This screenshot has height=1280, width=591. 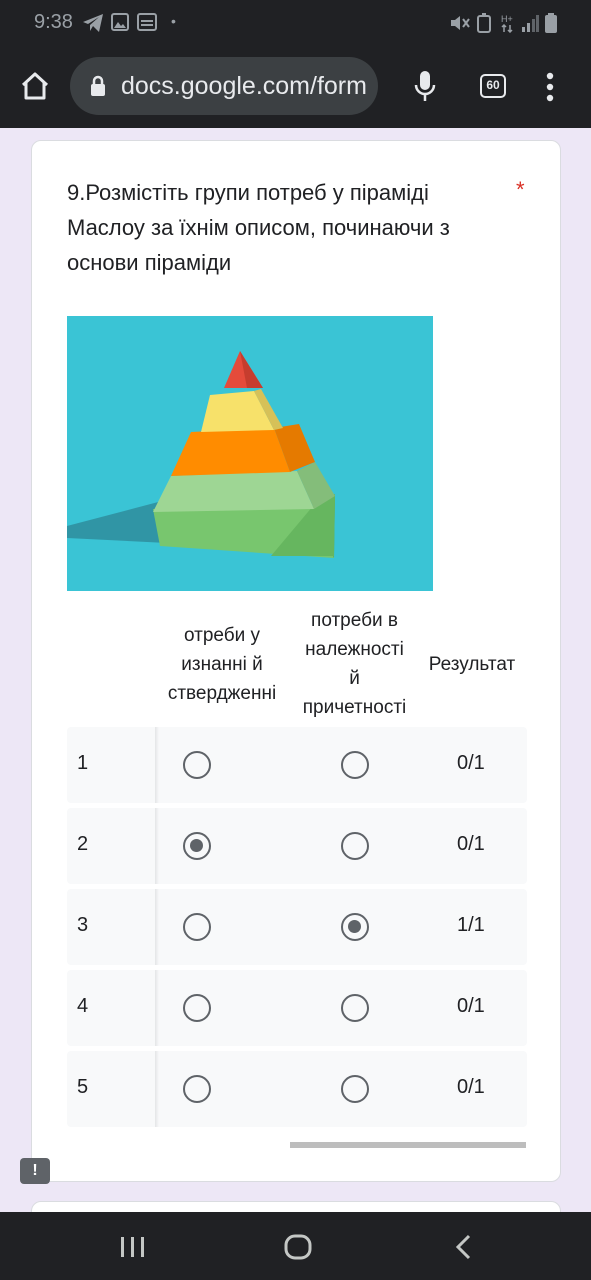 I want to click on recent-apps-icon, so click(x=133, y=1247).